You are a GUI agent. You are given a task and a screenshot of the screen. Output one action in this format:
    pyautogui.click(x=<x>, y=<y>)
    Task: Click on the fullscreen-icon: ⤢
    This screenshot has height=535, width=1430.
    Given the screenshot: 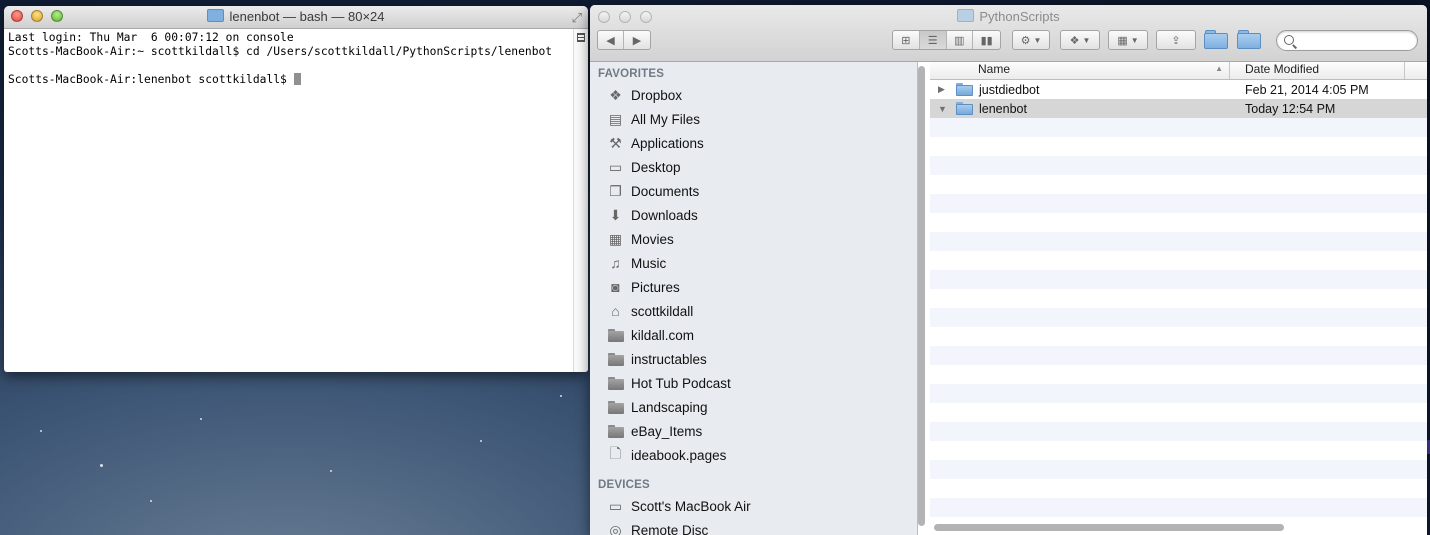 What is the action you would take?
    pyautogui.click(x=577, y=18)
    